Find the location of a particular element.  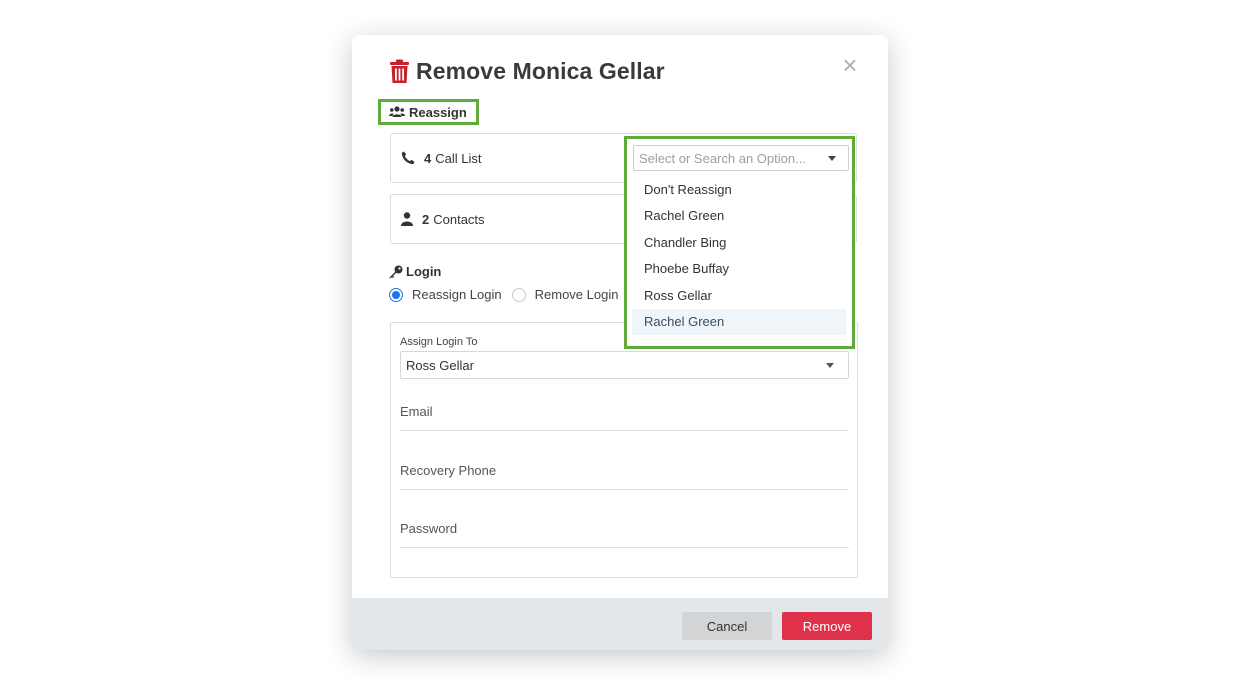

email-field: Email is located at coordinates (624, 417).